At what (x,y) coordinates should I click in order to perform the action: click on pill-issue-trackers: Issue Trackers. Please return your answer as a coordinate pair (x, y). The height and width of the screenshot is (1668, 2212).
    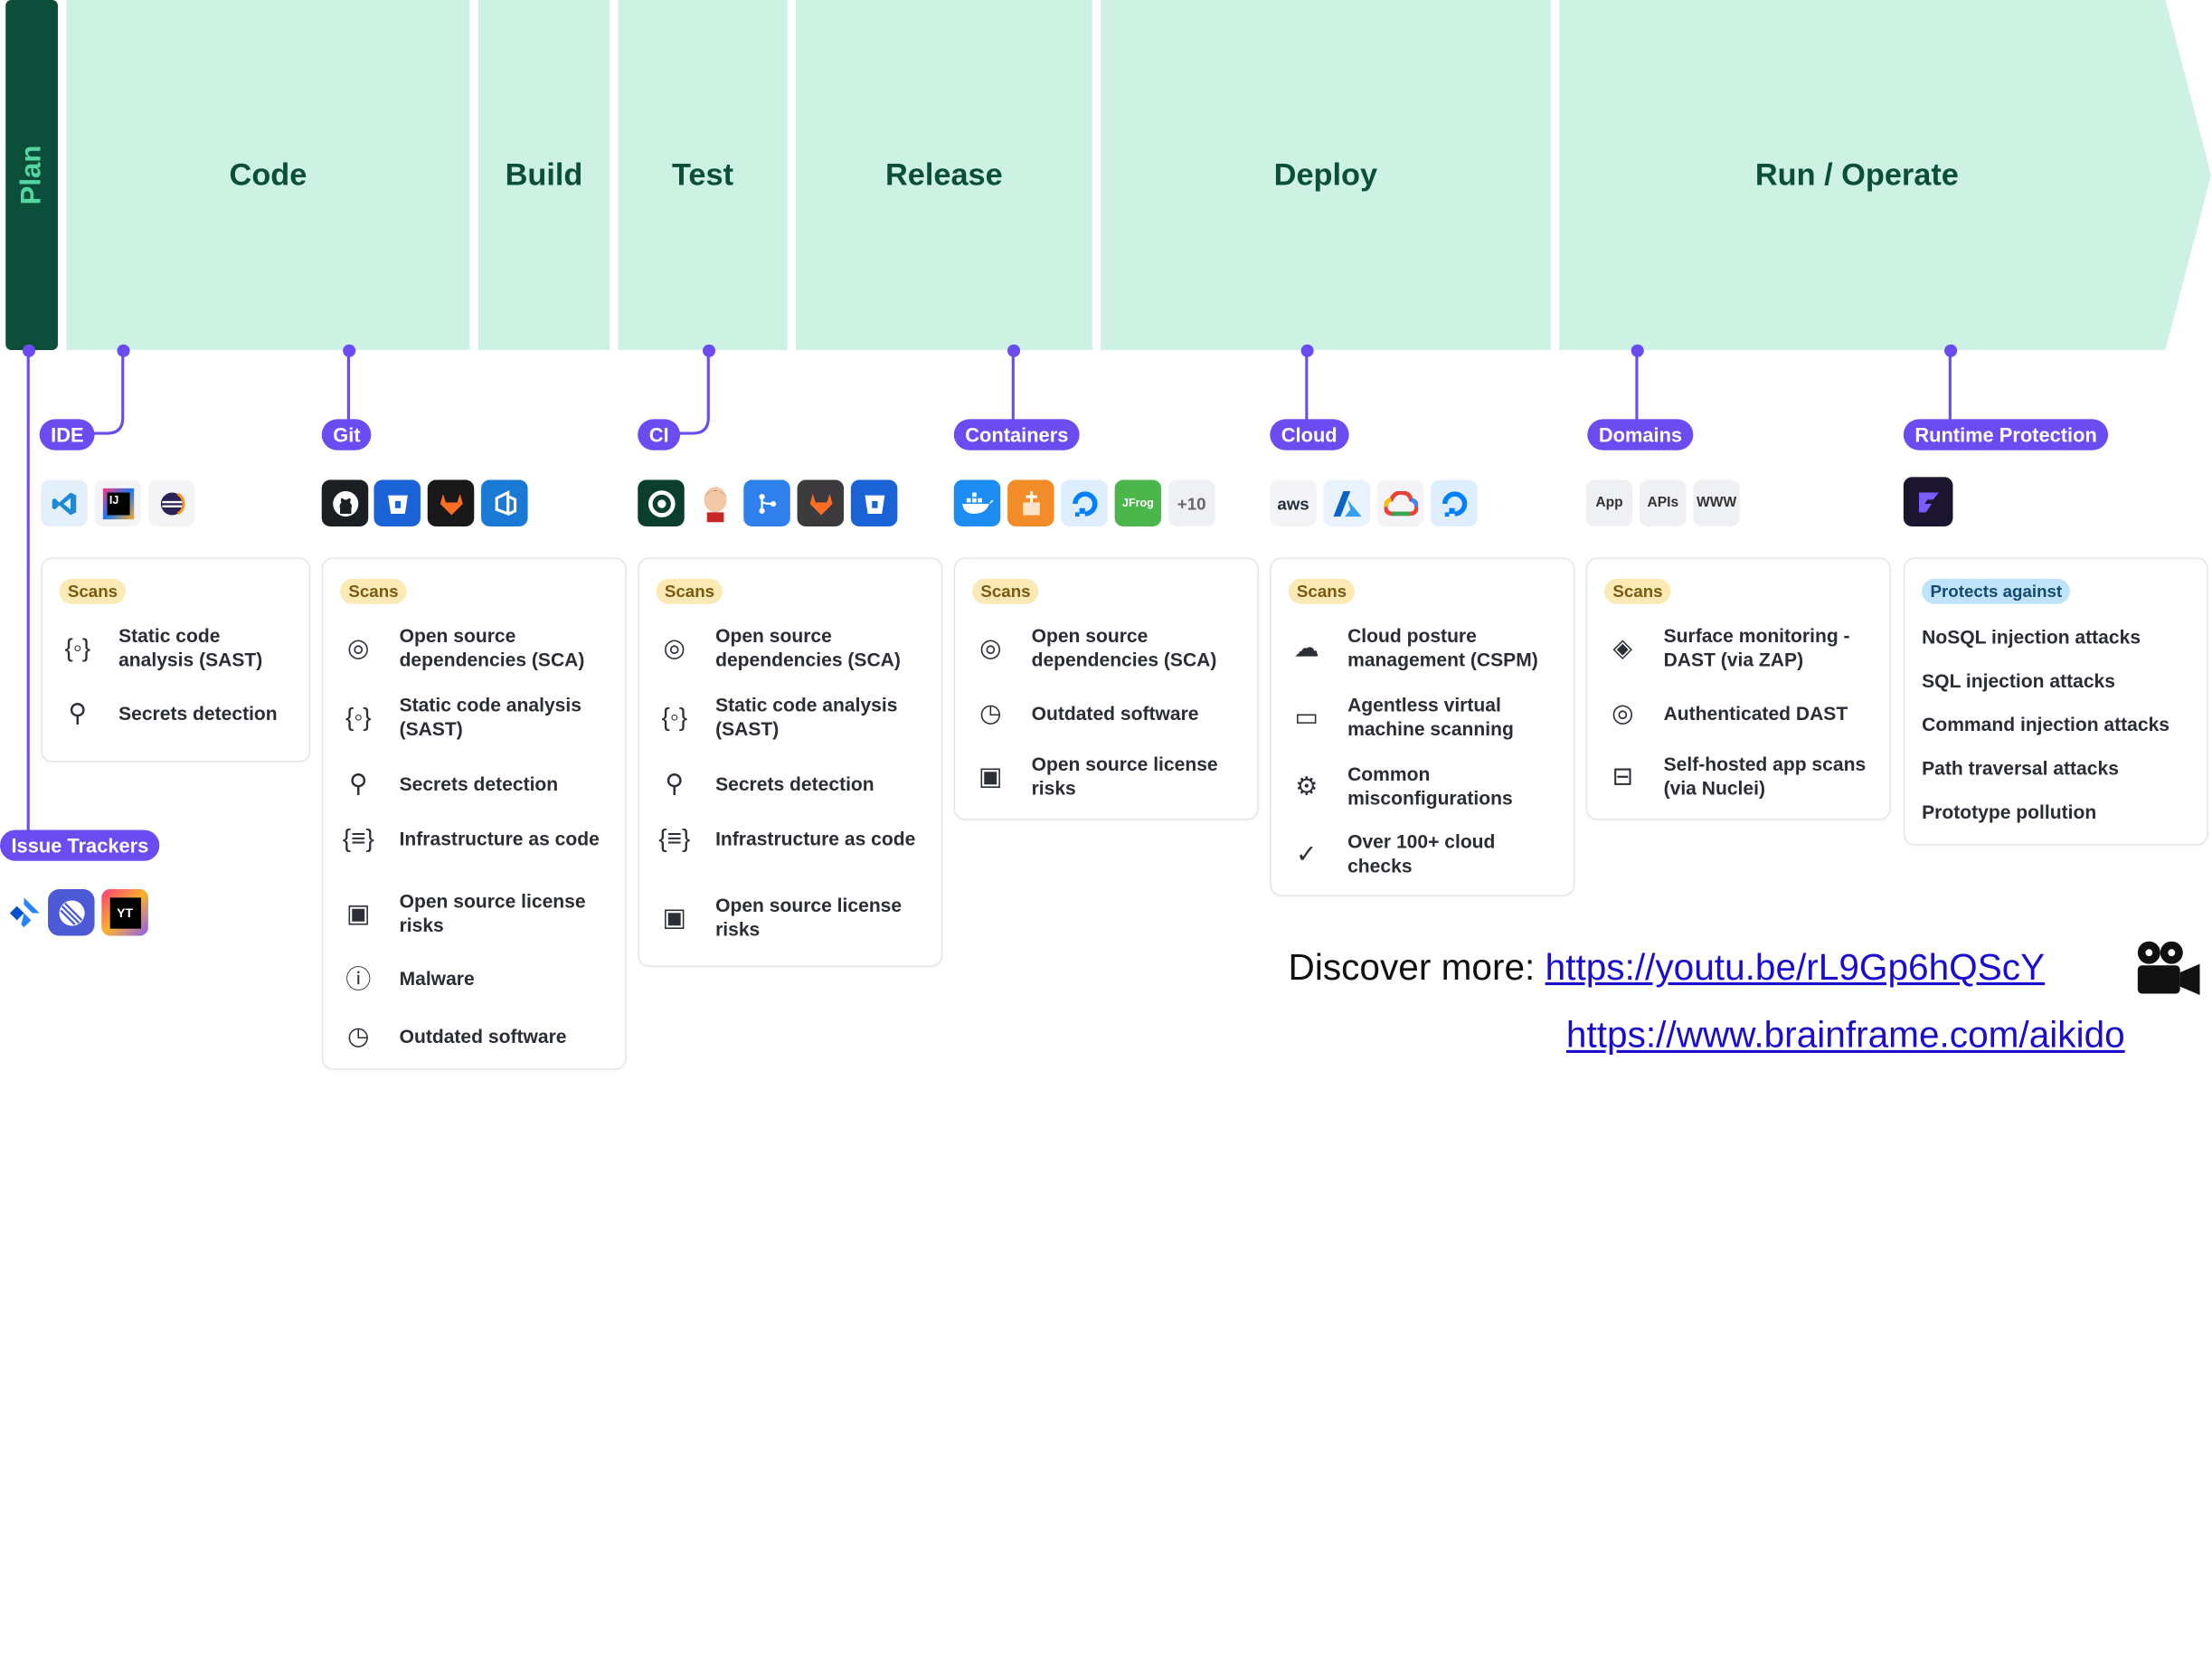
    Looking at the image, I should click on (80, 845).